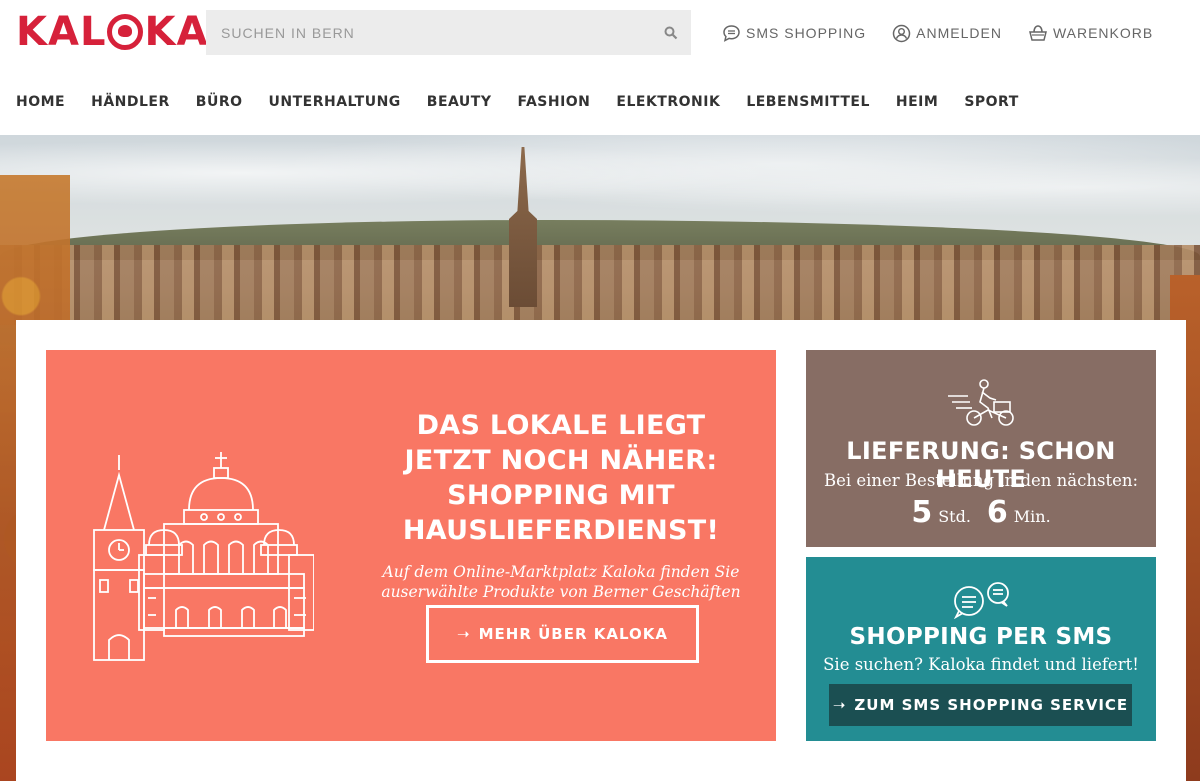 This screenshot has width=1200, height=781. Describe the element at coordinates (922, 512) in the screenshot. I see `countdown-hours: 5` at that location.